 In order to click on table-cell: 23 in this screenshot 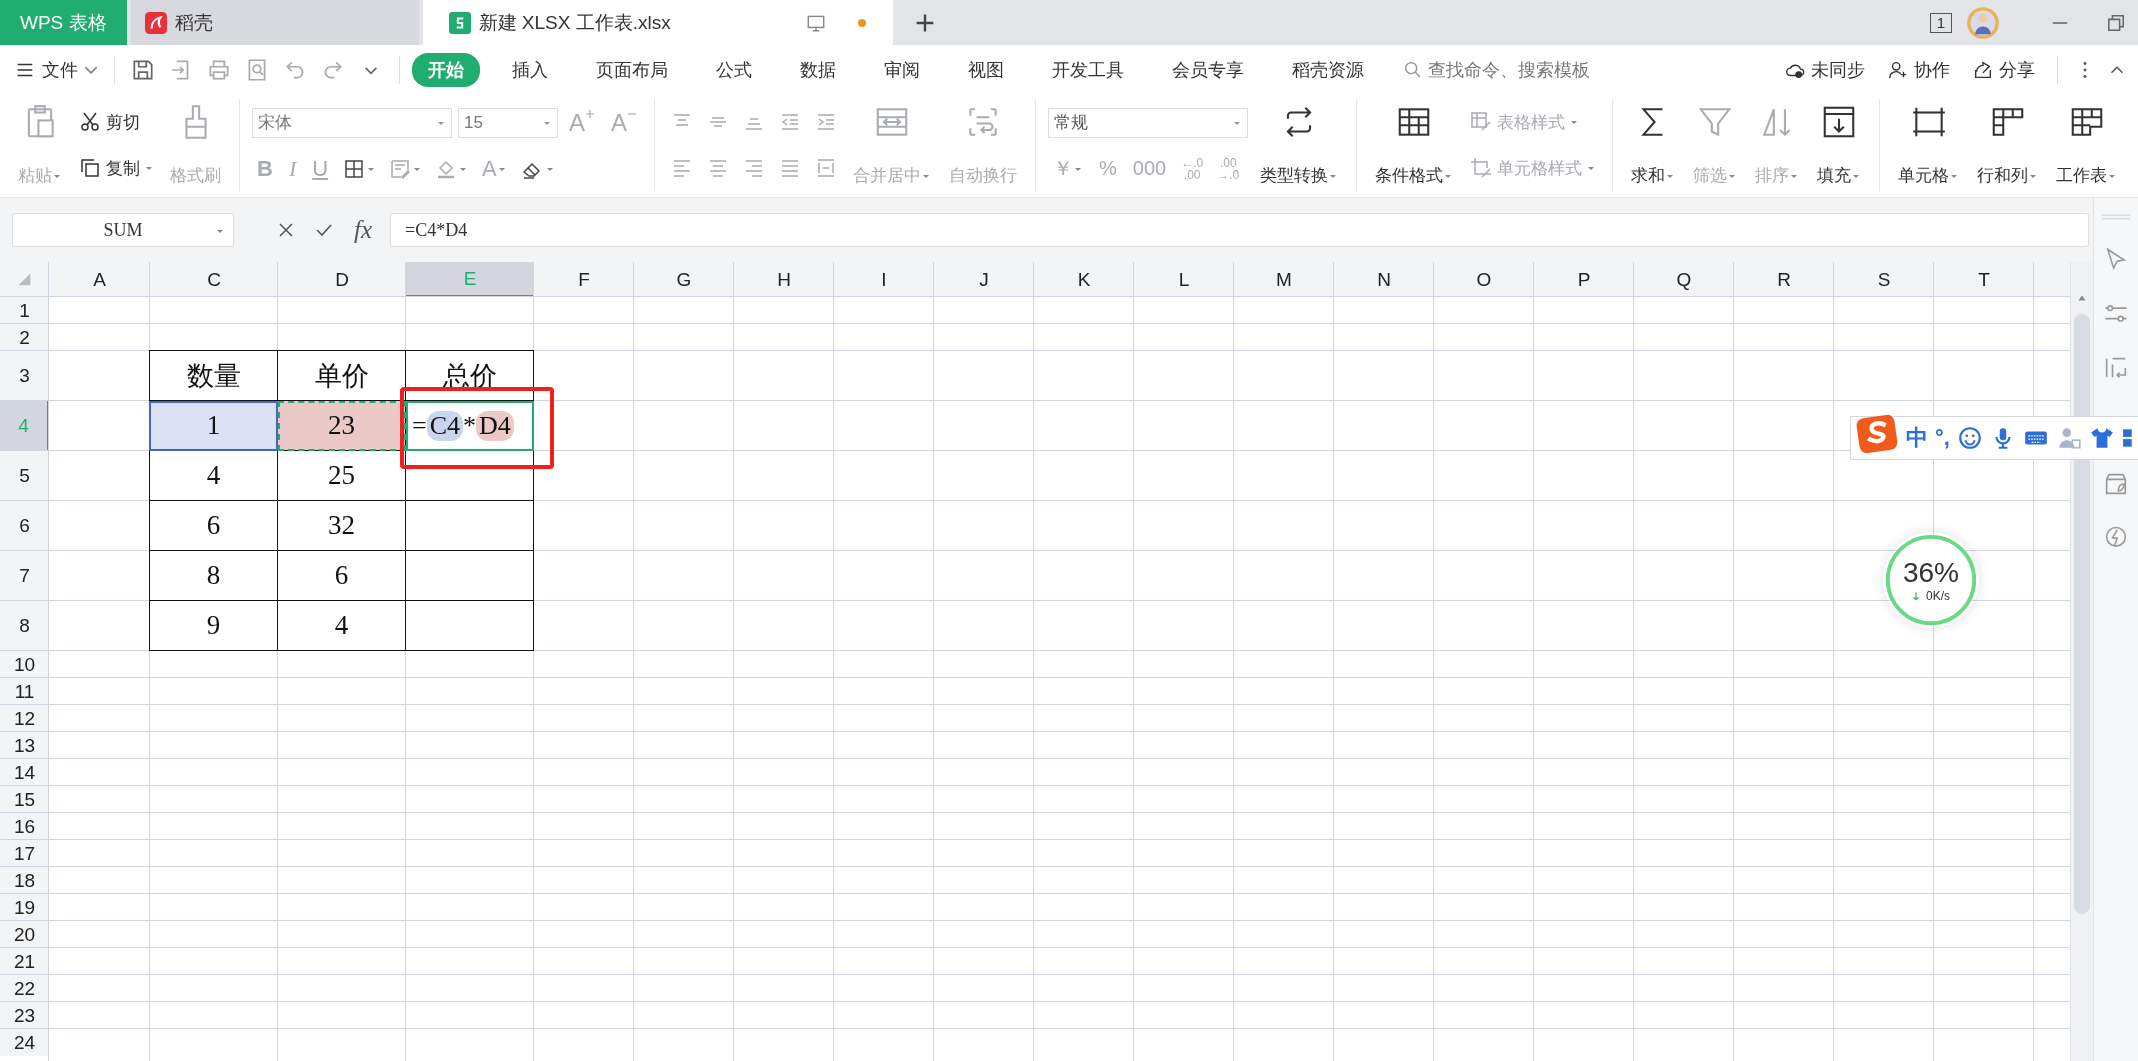, I will do `click(342, 426)`.